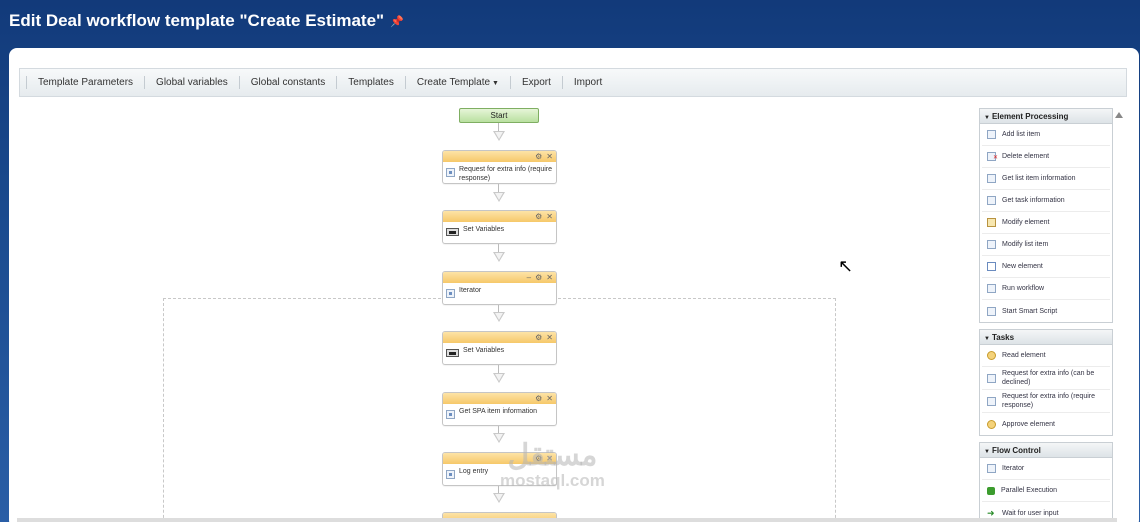 The image size is (1140, 522). Describe the element at coordinates (1046, 223) in the screenshot. I see `activity-item: Modify element` at that location.